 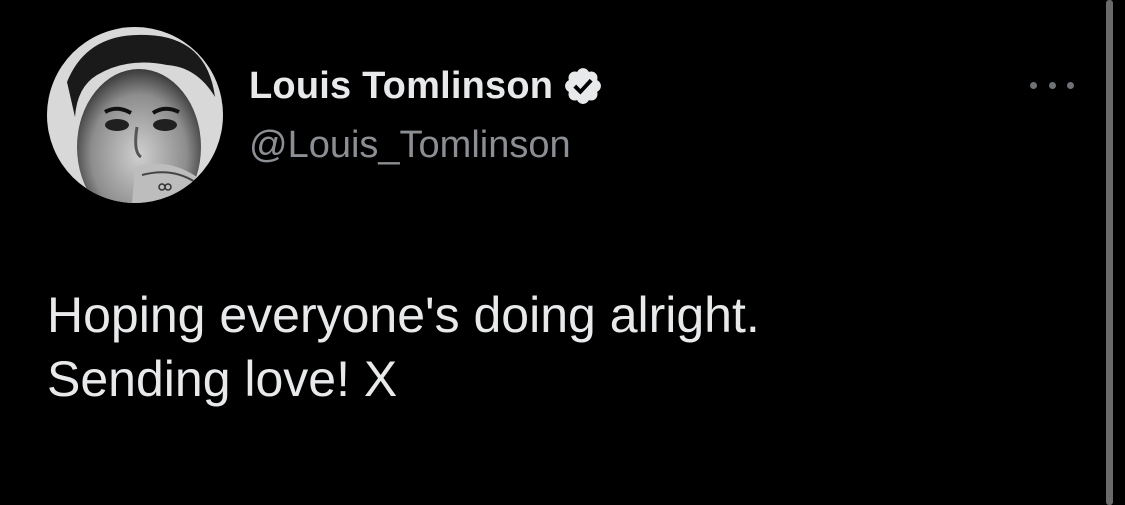 What do you see at coordinates (583, 86) in the screenshot?
I see `verified-badge-icon` at bounding box center [583, 86].